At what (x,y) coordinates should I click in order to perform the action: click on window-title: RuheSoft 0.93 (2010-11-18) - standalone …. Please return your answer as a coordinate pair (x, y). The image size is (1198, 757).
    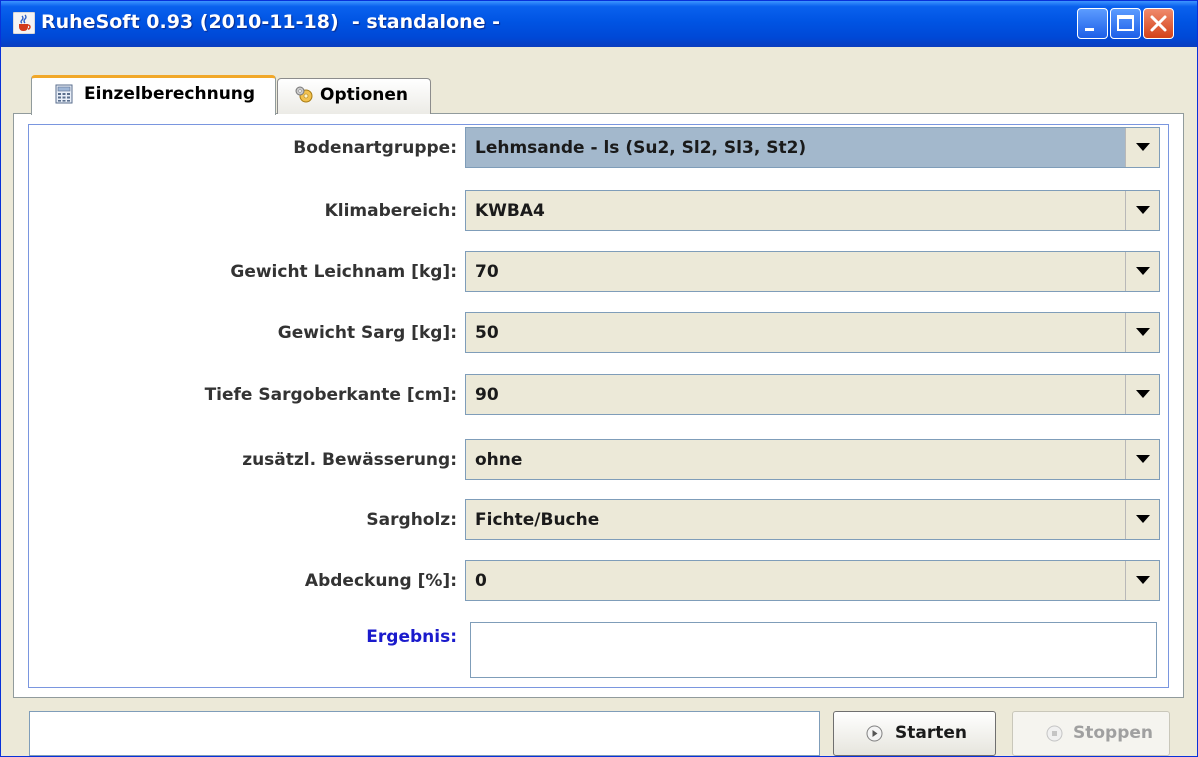
    Looking at the image, I should click on (271, 22).